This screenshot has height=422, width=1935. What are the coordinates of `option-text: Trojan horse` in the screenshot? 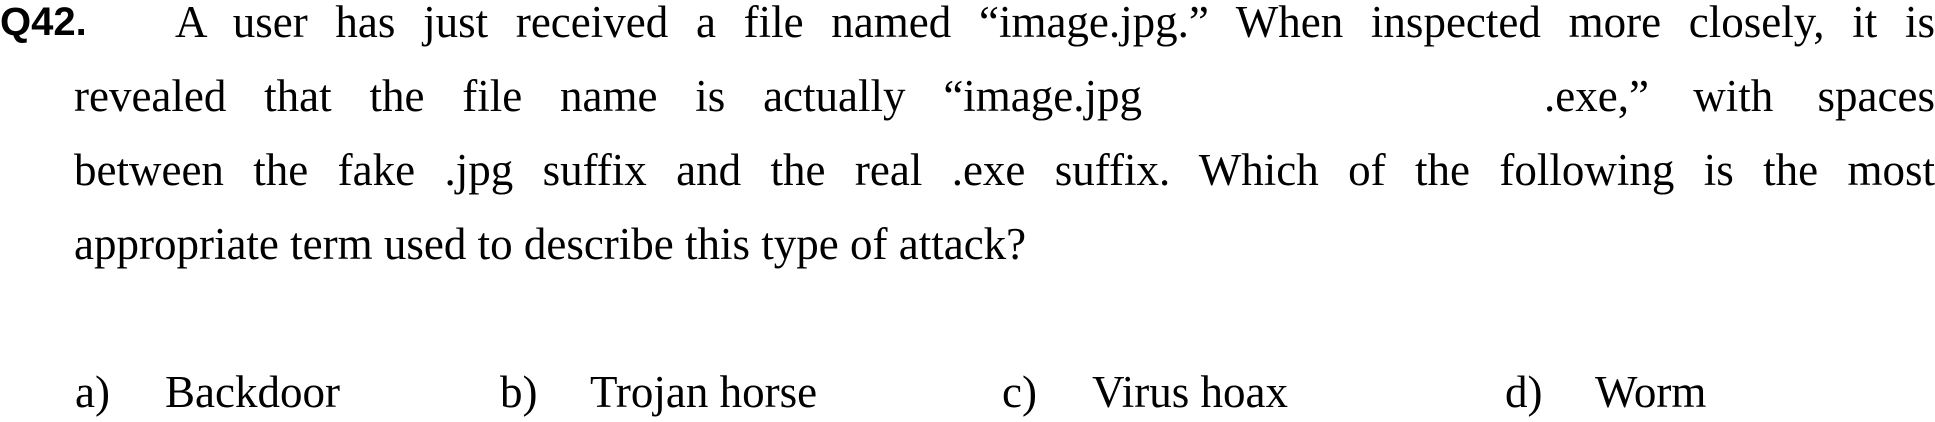 It's located at (704, 392).